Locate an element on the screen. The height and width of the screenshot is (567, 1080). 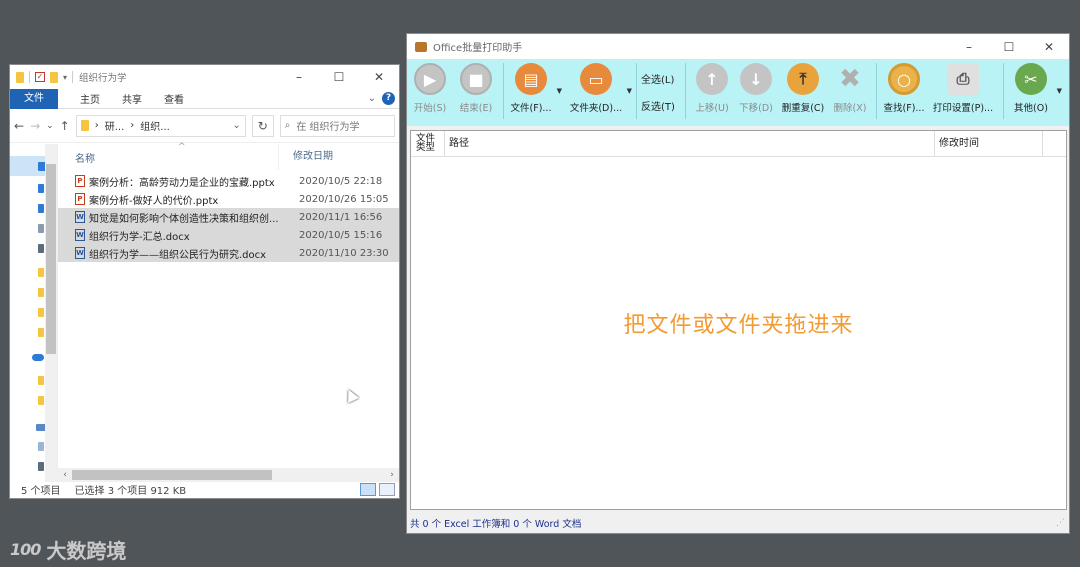
file-list-header: ^ 名称 修改日期 is located at coordinates (228, 156).